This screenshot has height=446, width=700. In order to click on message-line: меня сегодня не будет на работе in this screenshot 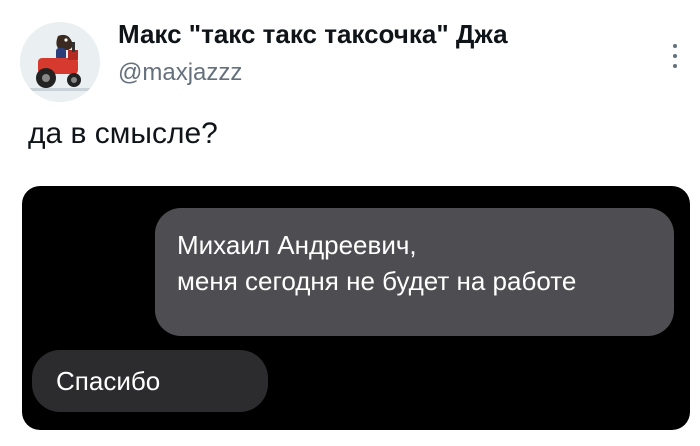, I will do `click(377, 281)`.